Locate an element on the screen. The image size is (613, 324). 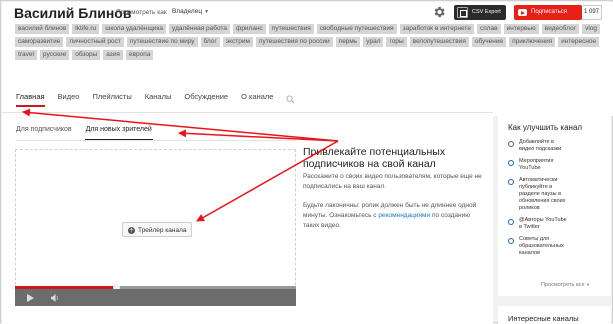
youtube-logo-icon is located at coordinates (522, 12).